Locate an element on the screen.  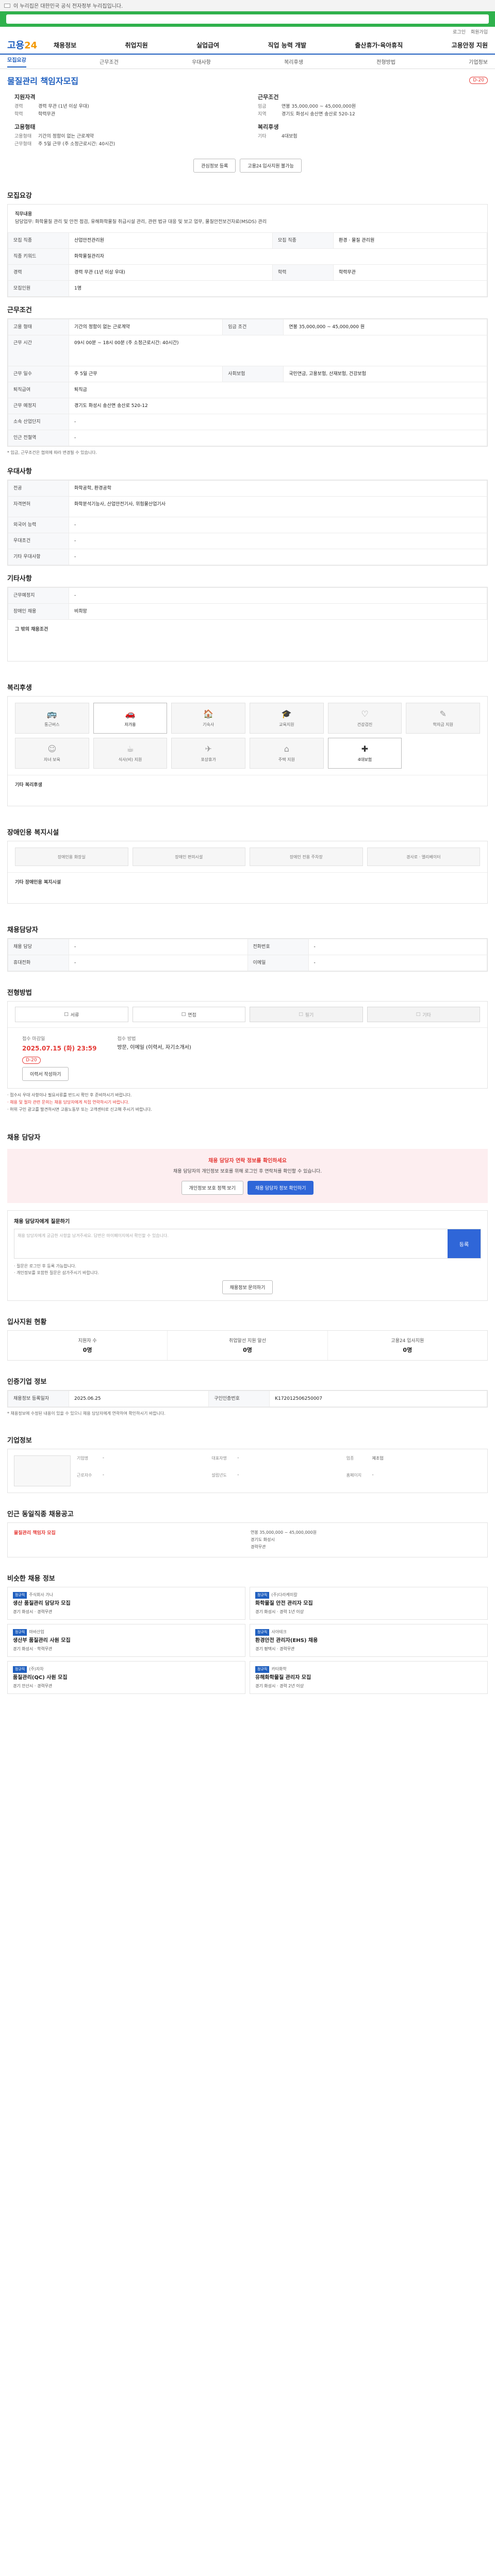
section-title: 복리후생 is located at coordinates (19, 688).